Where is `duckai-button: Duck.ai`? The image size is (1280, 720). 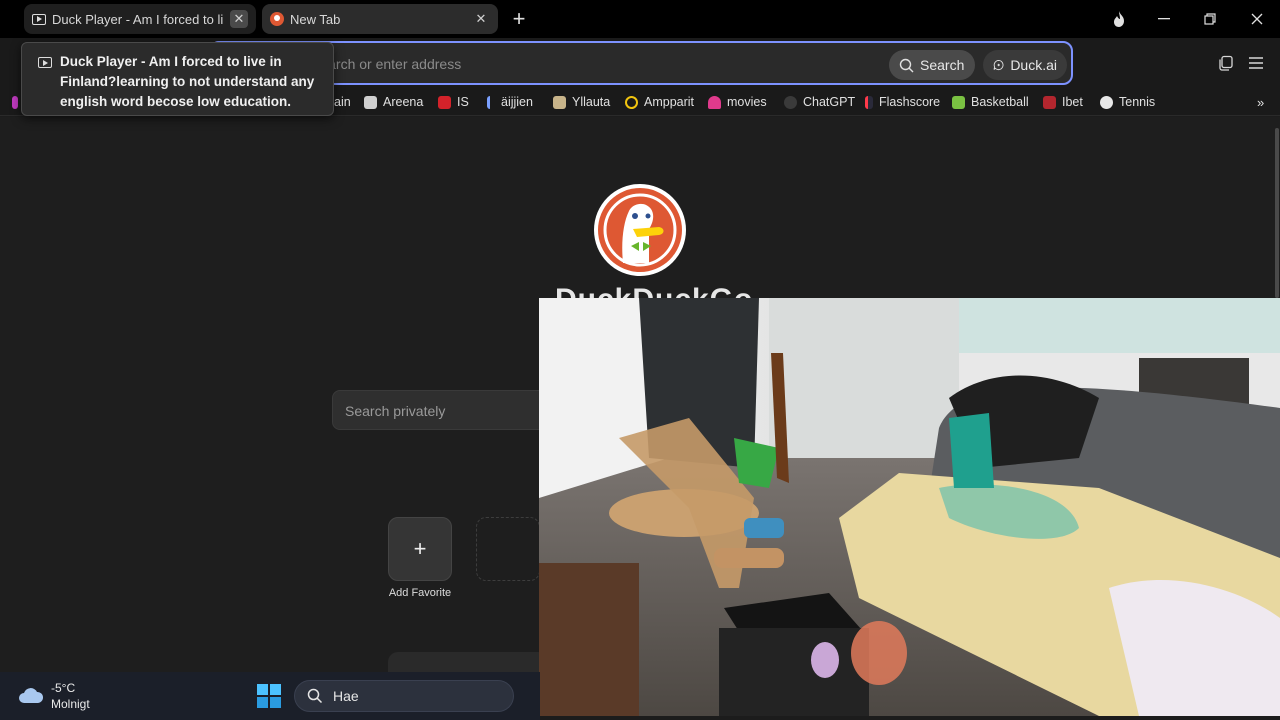 duckai-button: Duck.ai is located at coordinates (1025, 65).